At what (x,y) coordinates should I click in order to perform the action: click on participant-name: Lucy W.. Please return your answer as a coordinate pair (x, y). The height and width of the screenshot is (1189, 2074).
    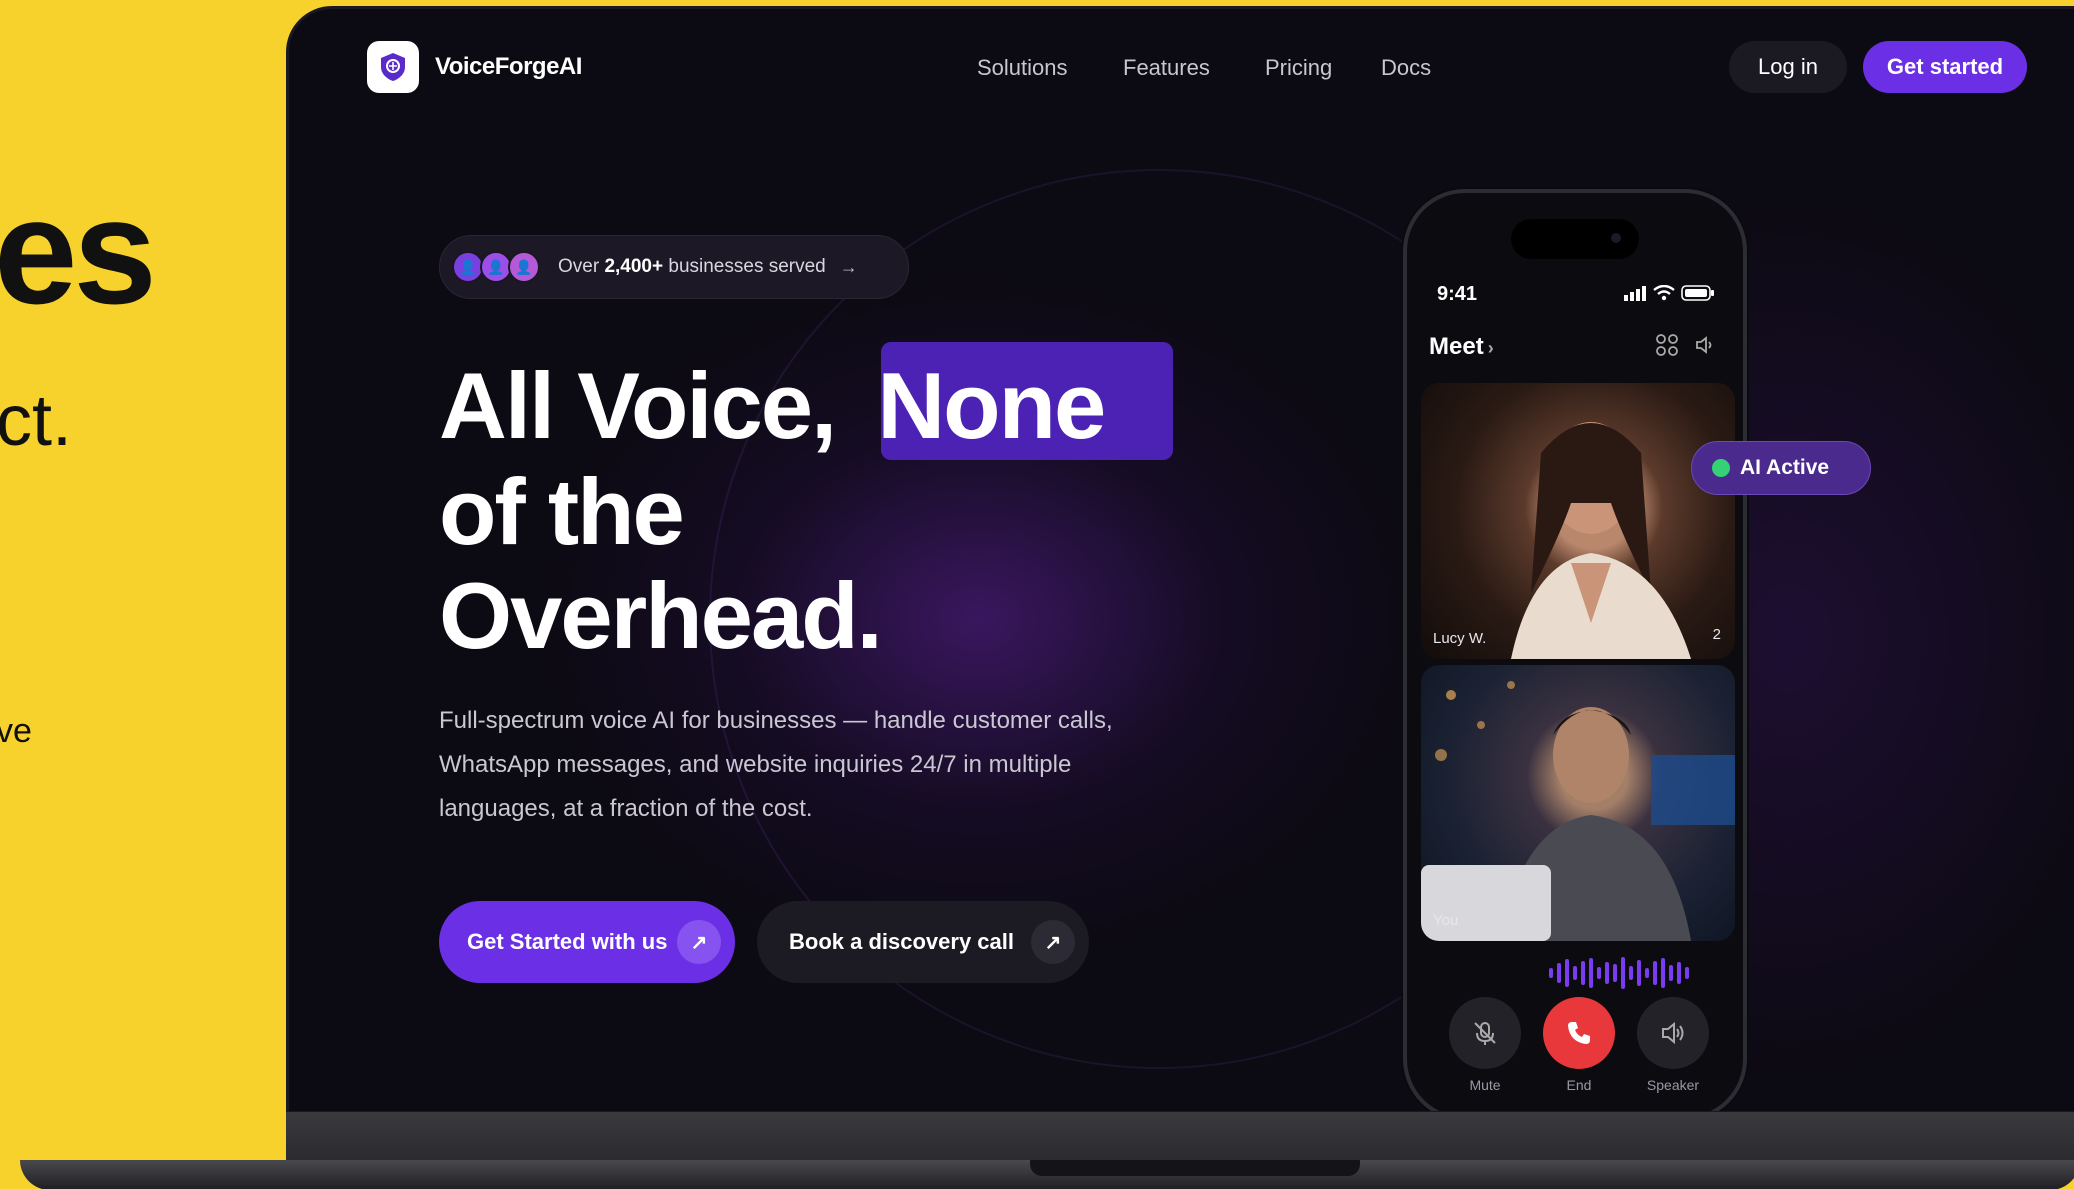
    Looking at the image, I should click on (1460, 638).